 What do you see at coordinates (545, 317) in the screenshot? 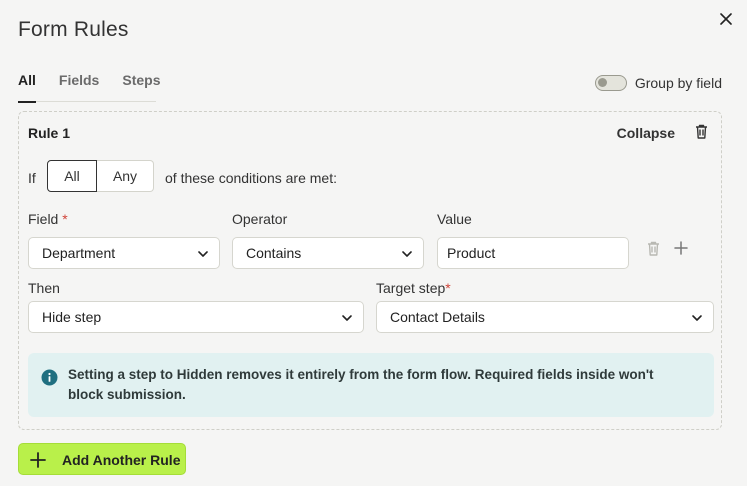
I see `target-step-select: Contact Details` at bounding box center [545, 317].